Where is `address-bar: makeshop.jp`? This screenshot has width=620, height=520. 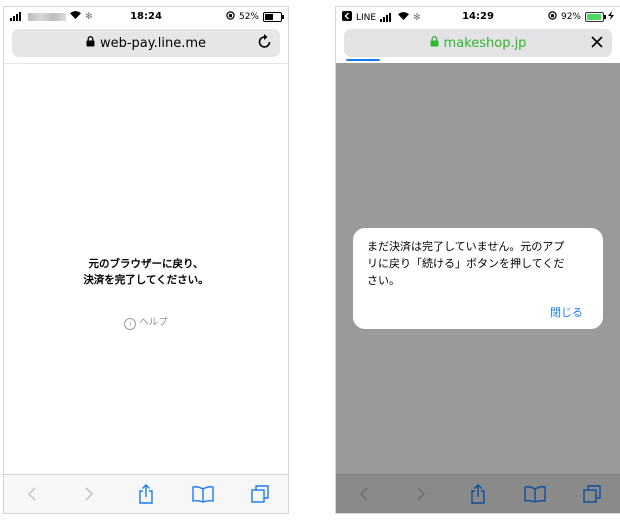
address-bar: makeshop.jp is located at coordinates (478, 43).